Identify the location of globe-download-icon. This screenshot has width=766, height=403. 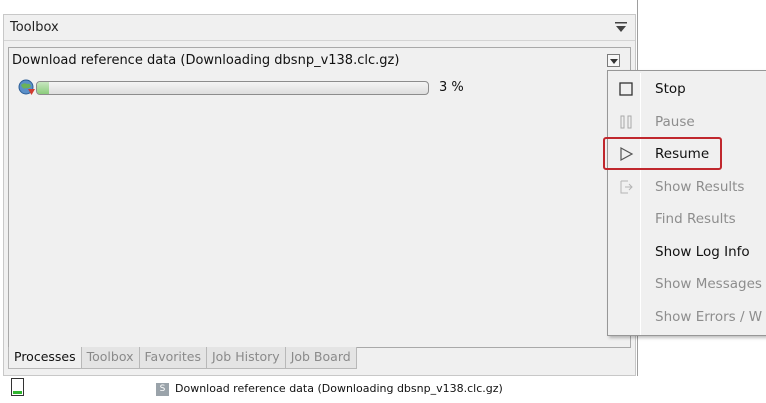
(26, 87).